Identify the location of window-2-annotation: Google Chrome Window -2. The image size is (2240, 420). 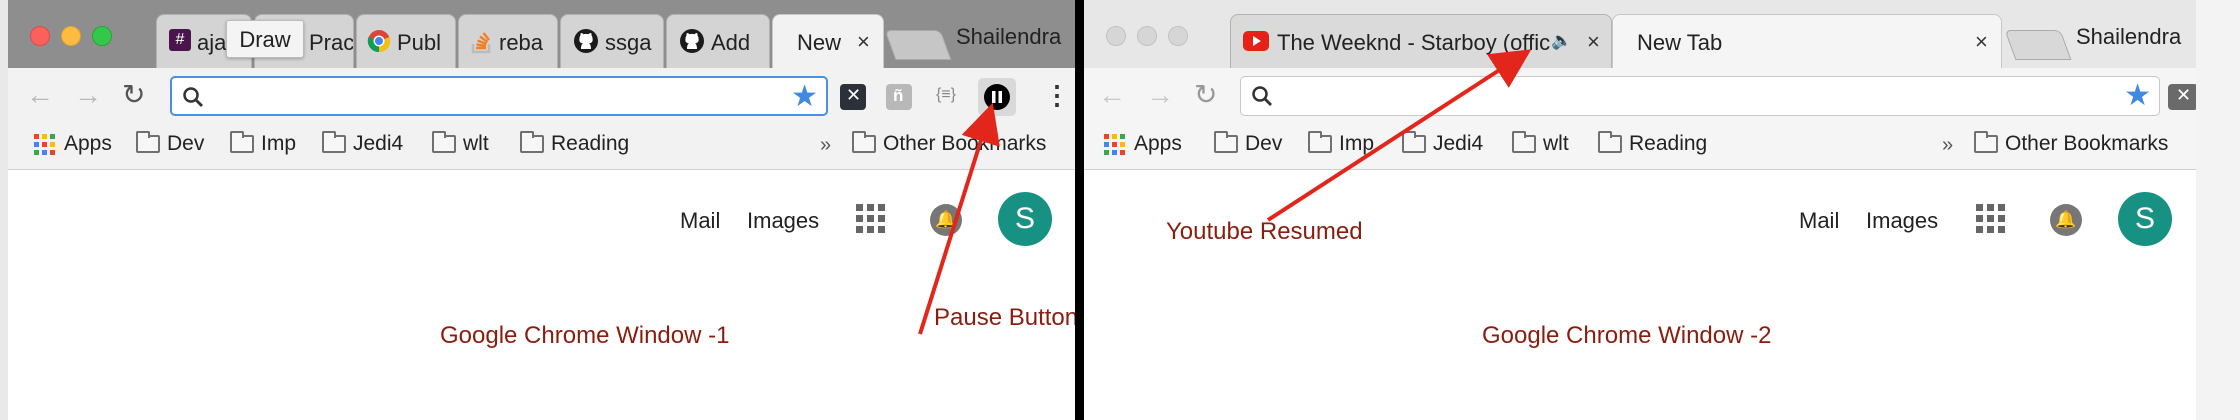
(1627, 335).